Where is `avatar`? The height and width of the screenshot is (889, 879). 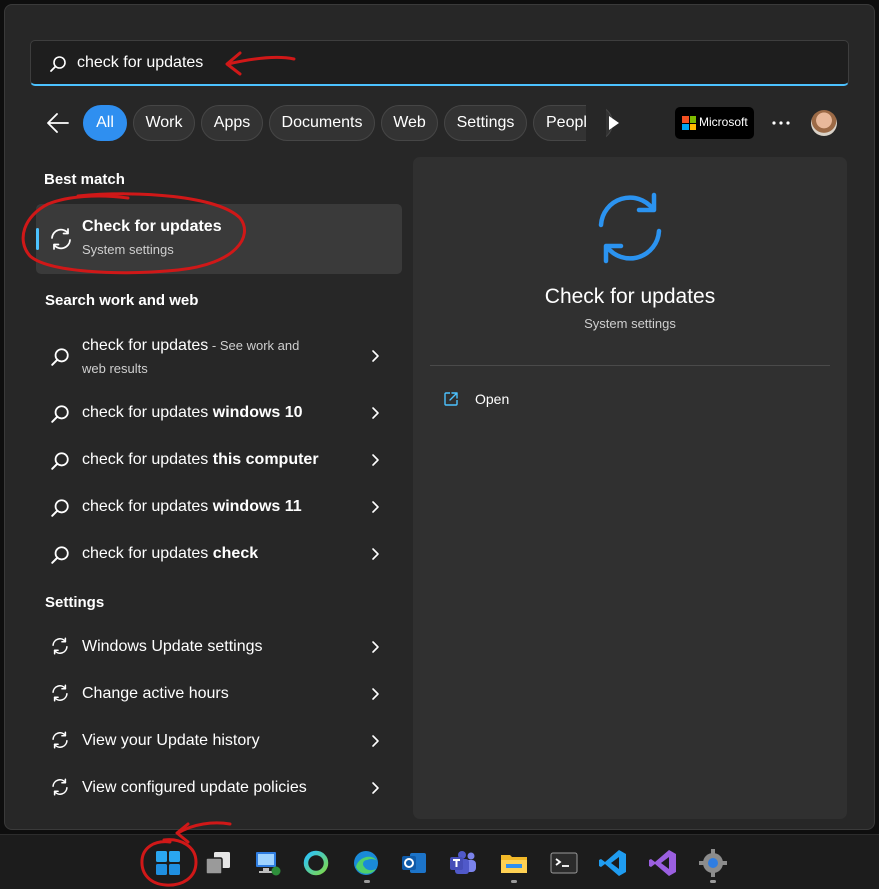 avatar is located at coordinates (824, 123).